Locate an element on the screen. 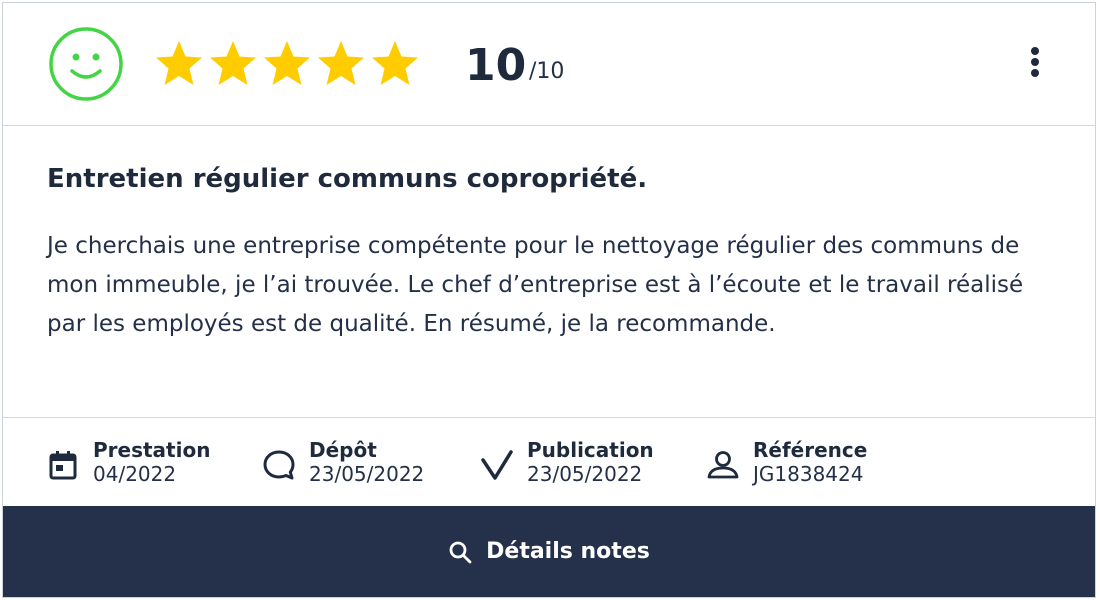 This screenshot has width=1100, height=600. meta-reference: Référence JG1838424 is located at coordinates (786, 462).